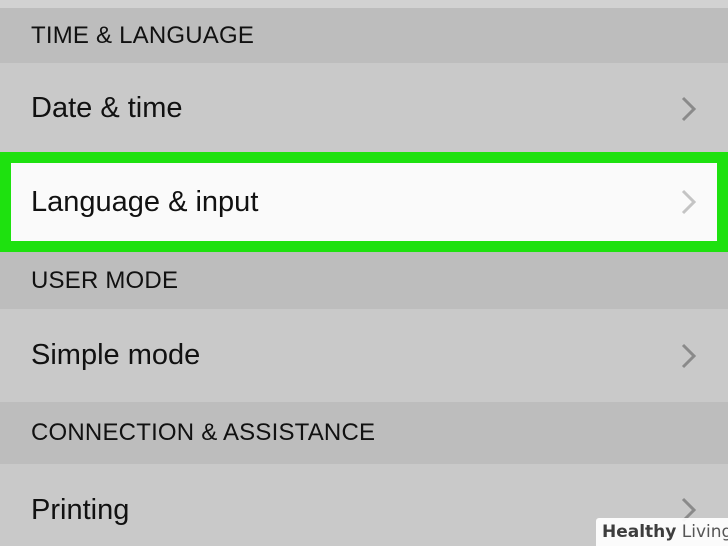 This screenshot has width=728, height=546. I want to click on section-header-label: TIME & LANGUAGE, so click(143, 35).